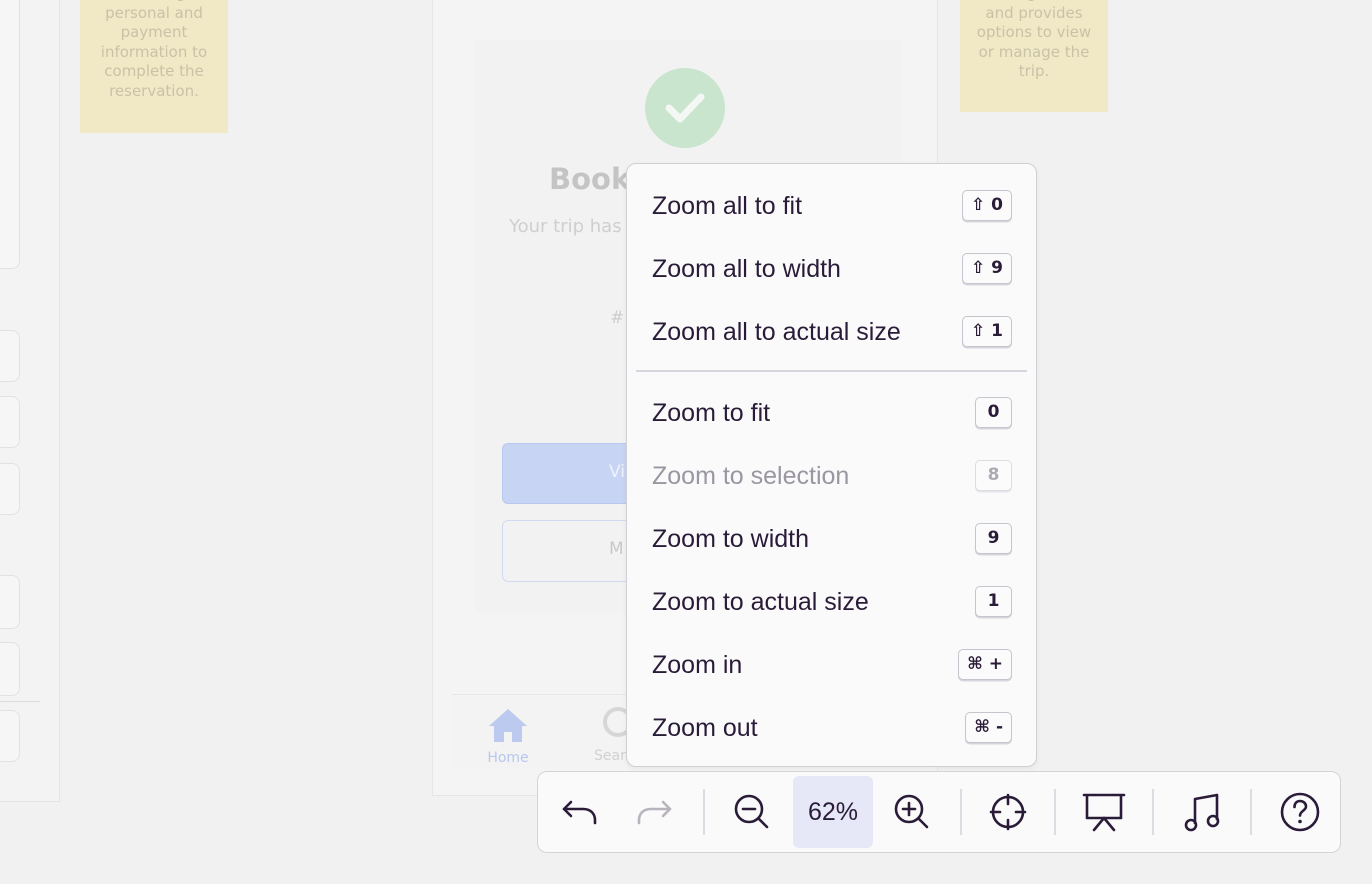  What do you see at coordinates (508, 725) in the screenshot?
I see `home-icon` at bounding box center [508, 725].